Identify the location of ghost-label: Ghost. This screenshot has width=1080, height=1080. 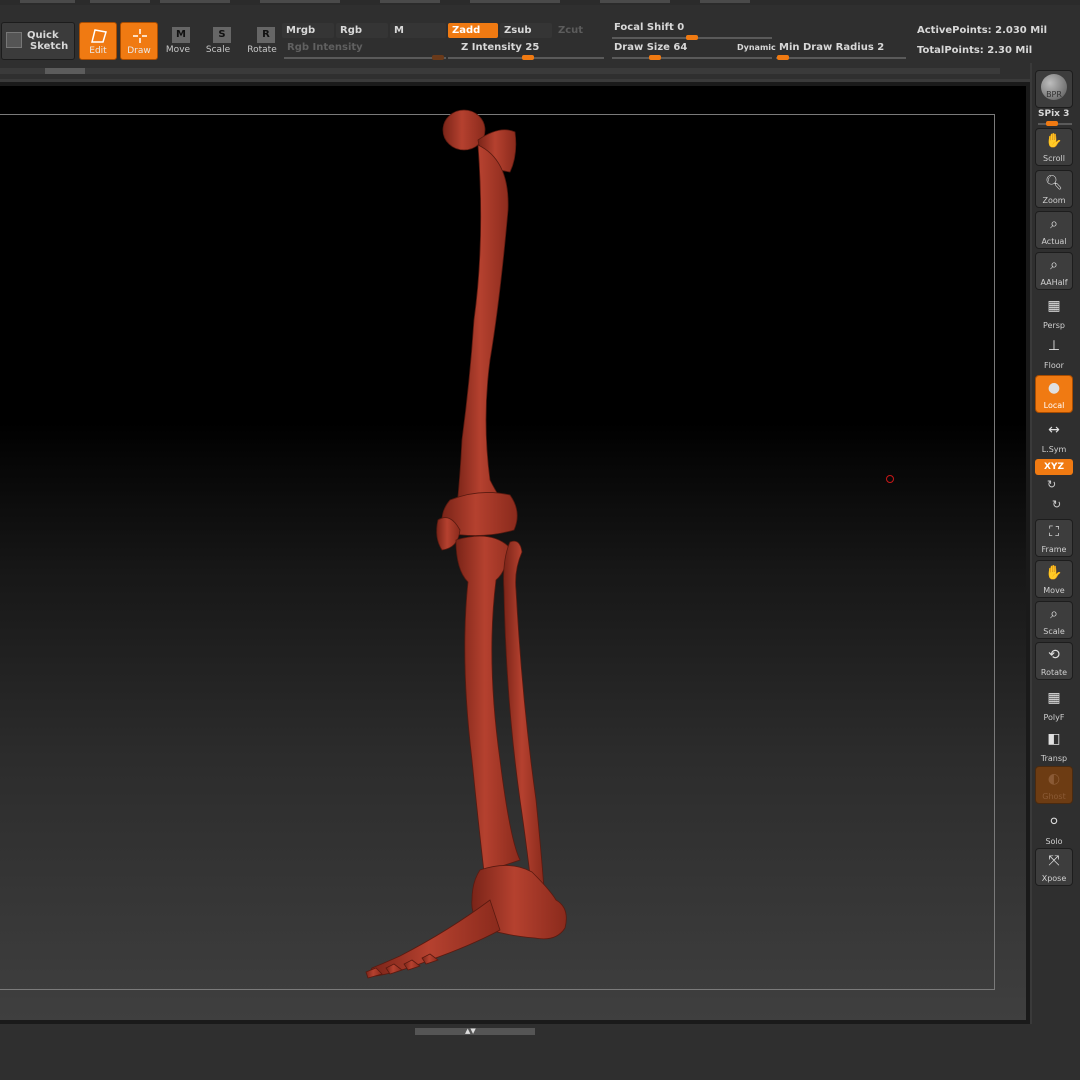
(1054, 796).